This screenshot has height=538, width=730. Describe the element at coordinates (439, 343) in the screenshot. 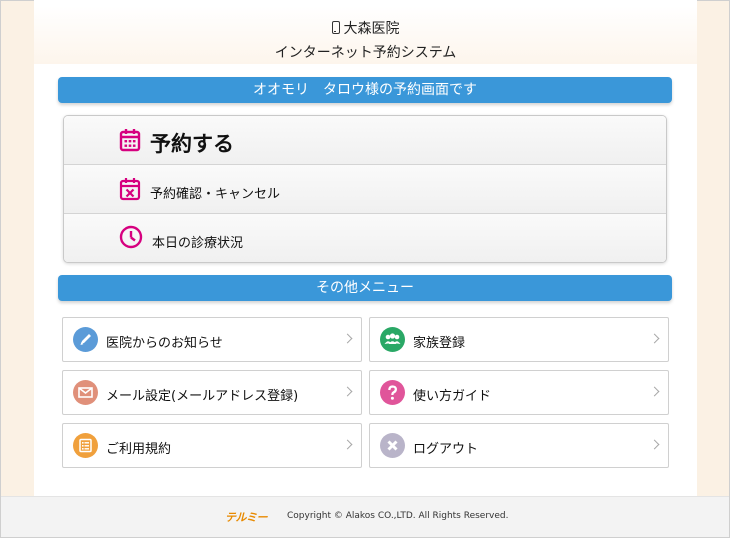

I see `family-register-label: 家族登録` at that location.